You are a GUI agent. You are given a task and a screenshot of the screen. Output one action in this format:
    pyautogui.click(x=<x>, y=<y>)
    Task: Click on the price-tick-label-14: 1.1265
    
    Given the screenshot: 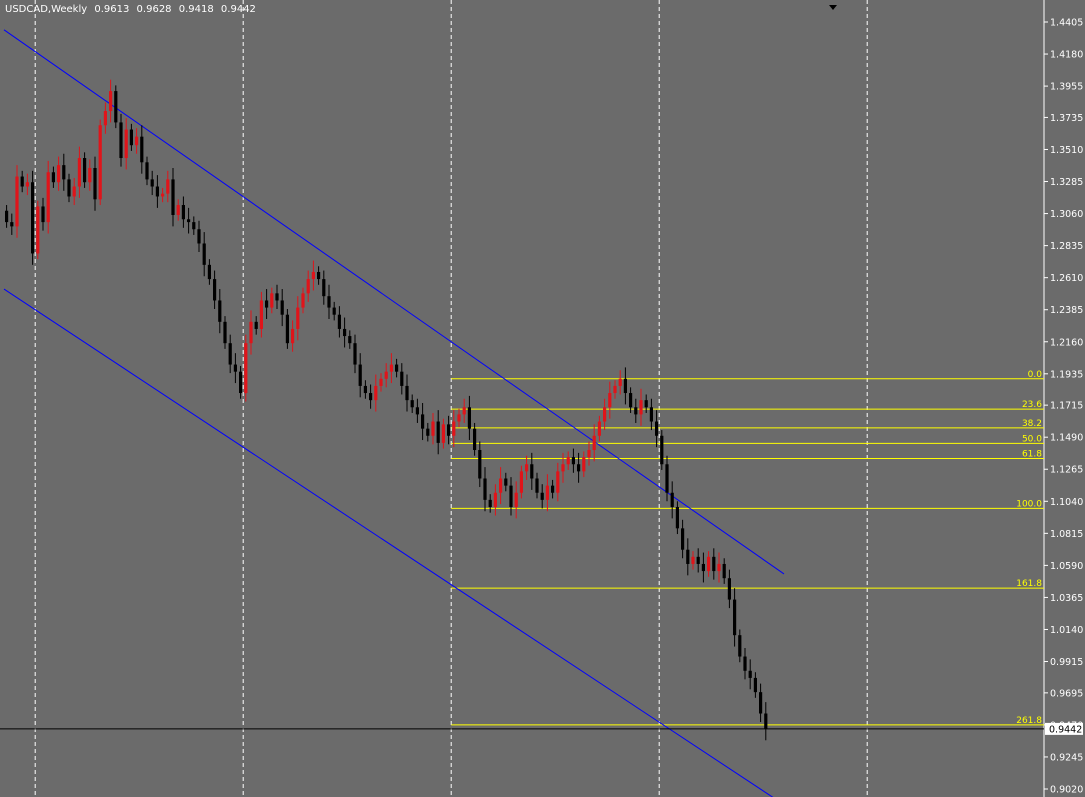 What is the action you would take?
    pyautogui.click(x=1066, y=470)
    